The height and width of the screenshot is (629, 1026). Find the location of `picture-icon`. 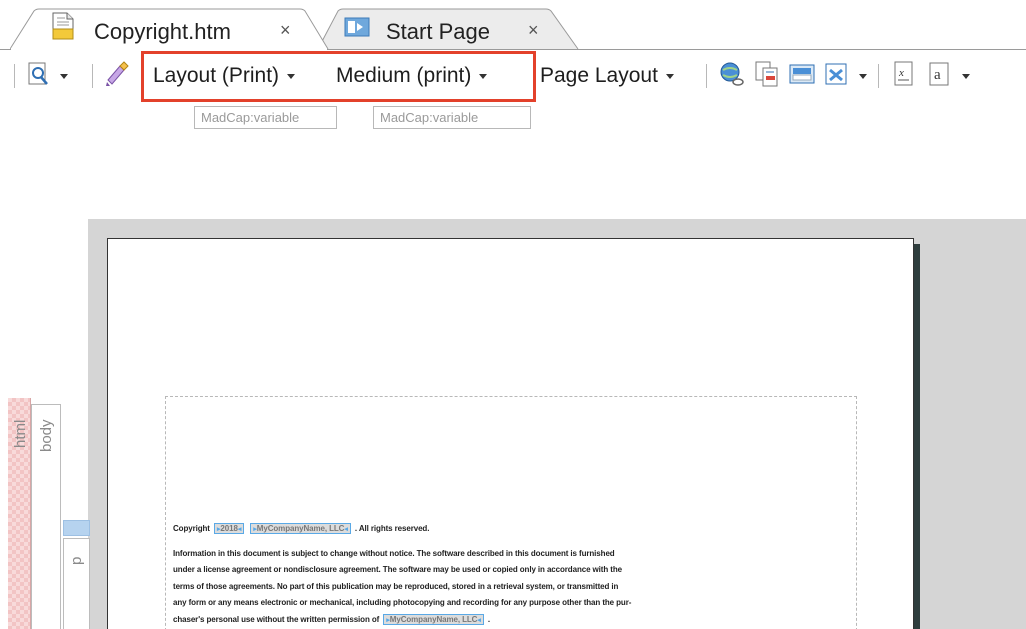

picture-icon is located at coordinates (802, 76).